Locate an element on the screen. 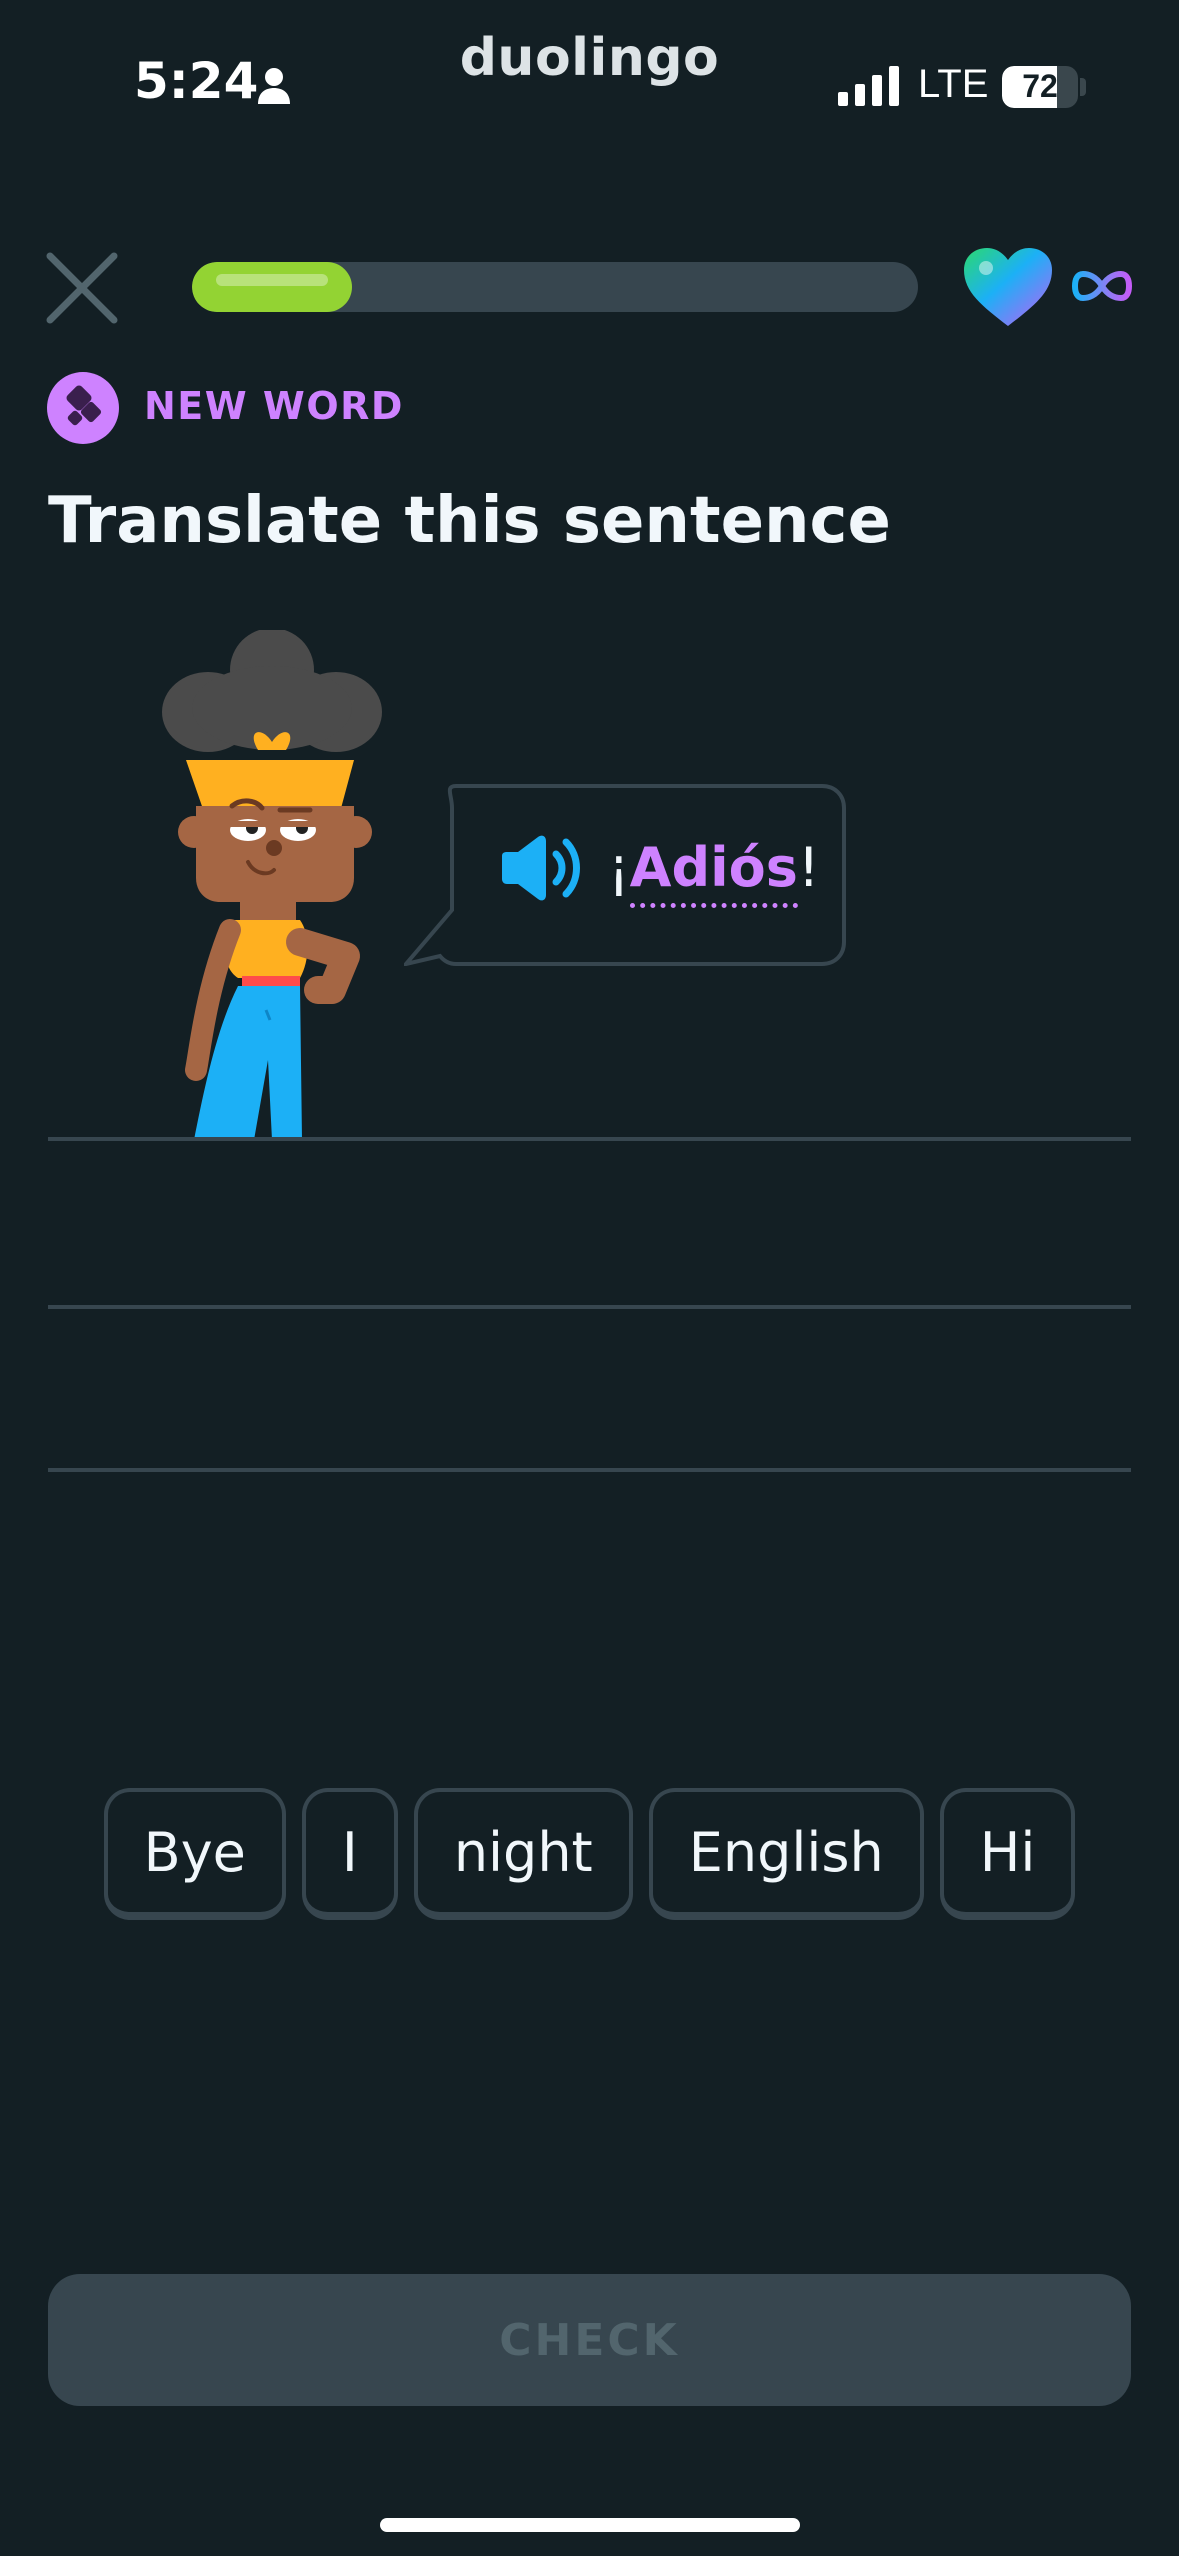 The image size is (1179, 2556). battery-nub is located at coordinates (1083, 87).